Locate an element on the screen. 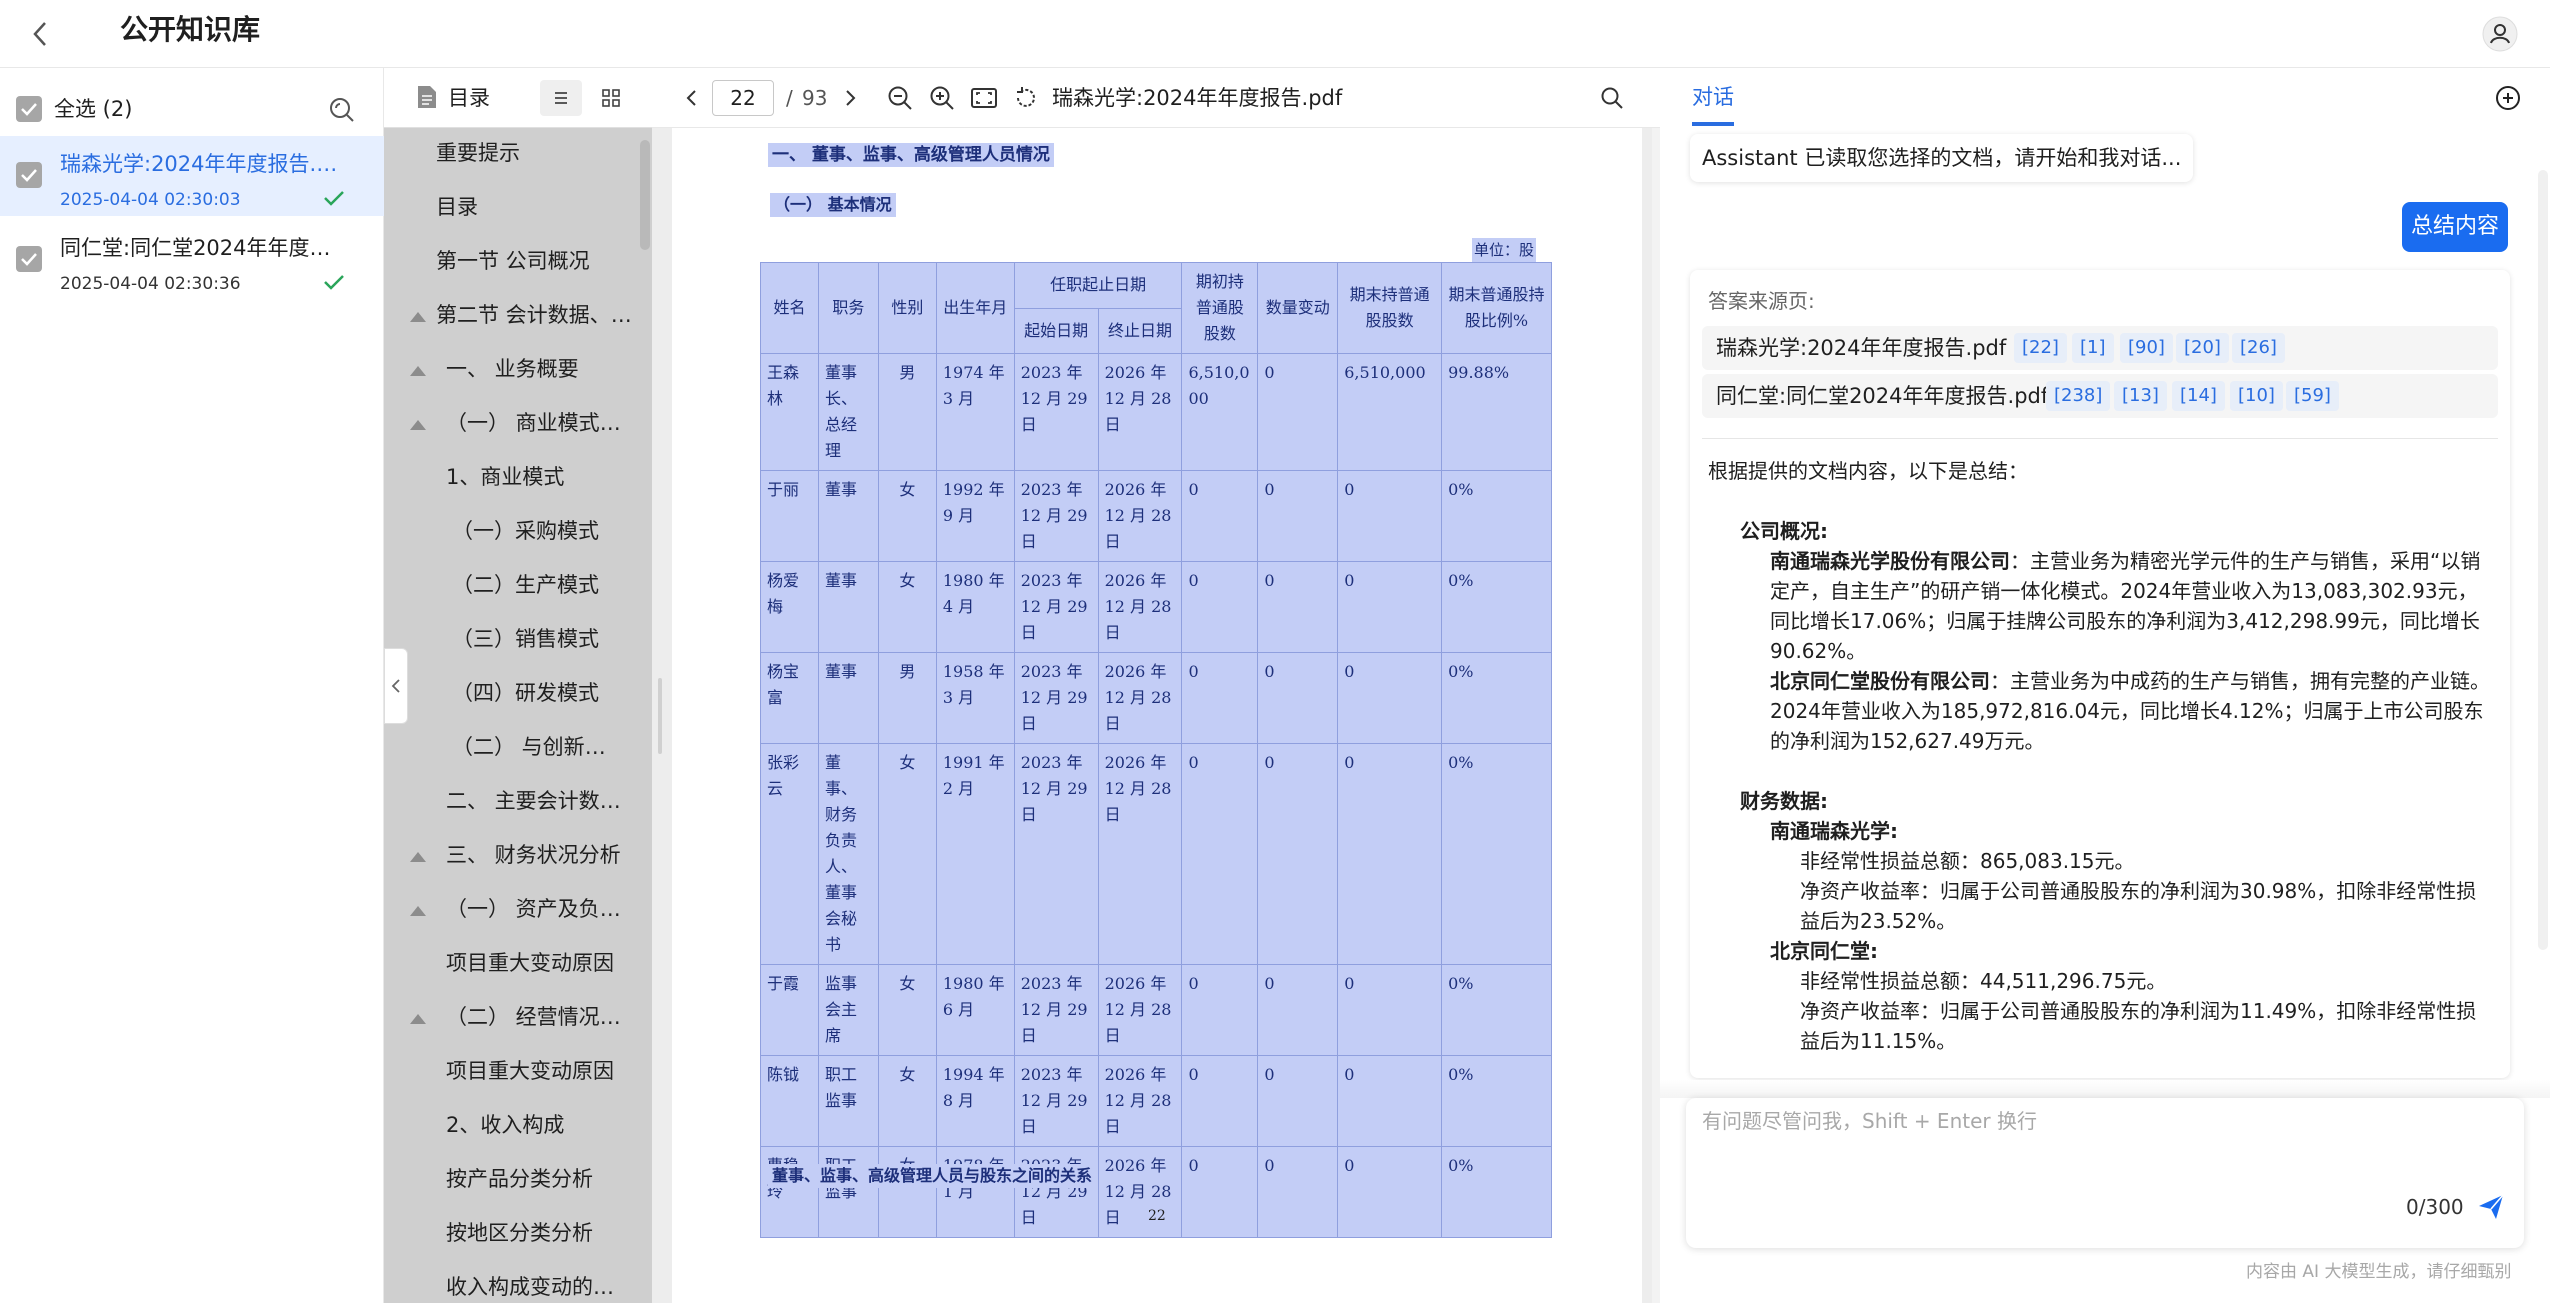 The height and width of the screenshot is (1314, 2550). back-button is located at coordinates (40, 34).